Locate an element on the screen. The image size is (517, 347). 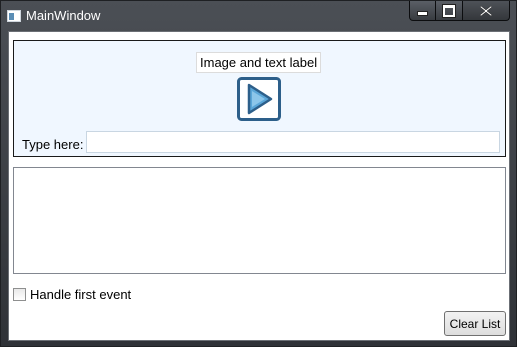
app-icon is located at coordinates (14, 16).